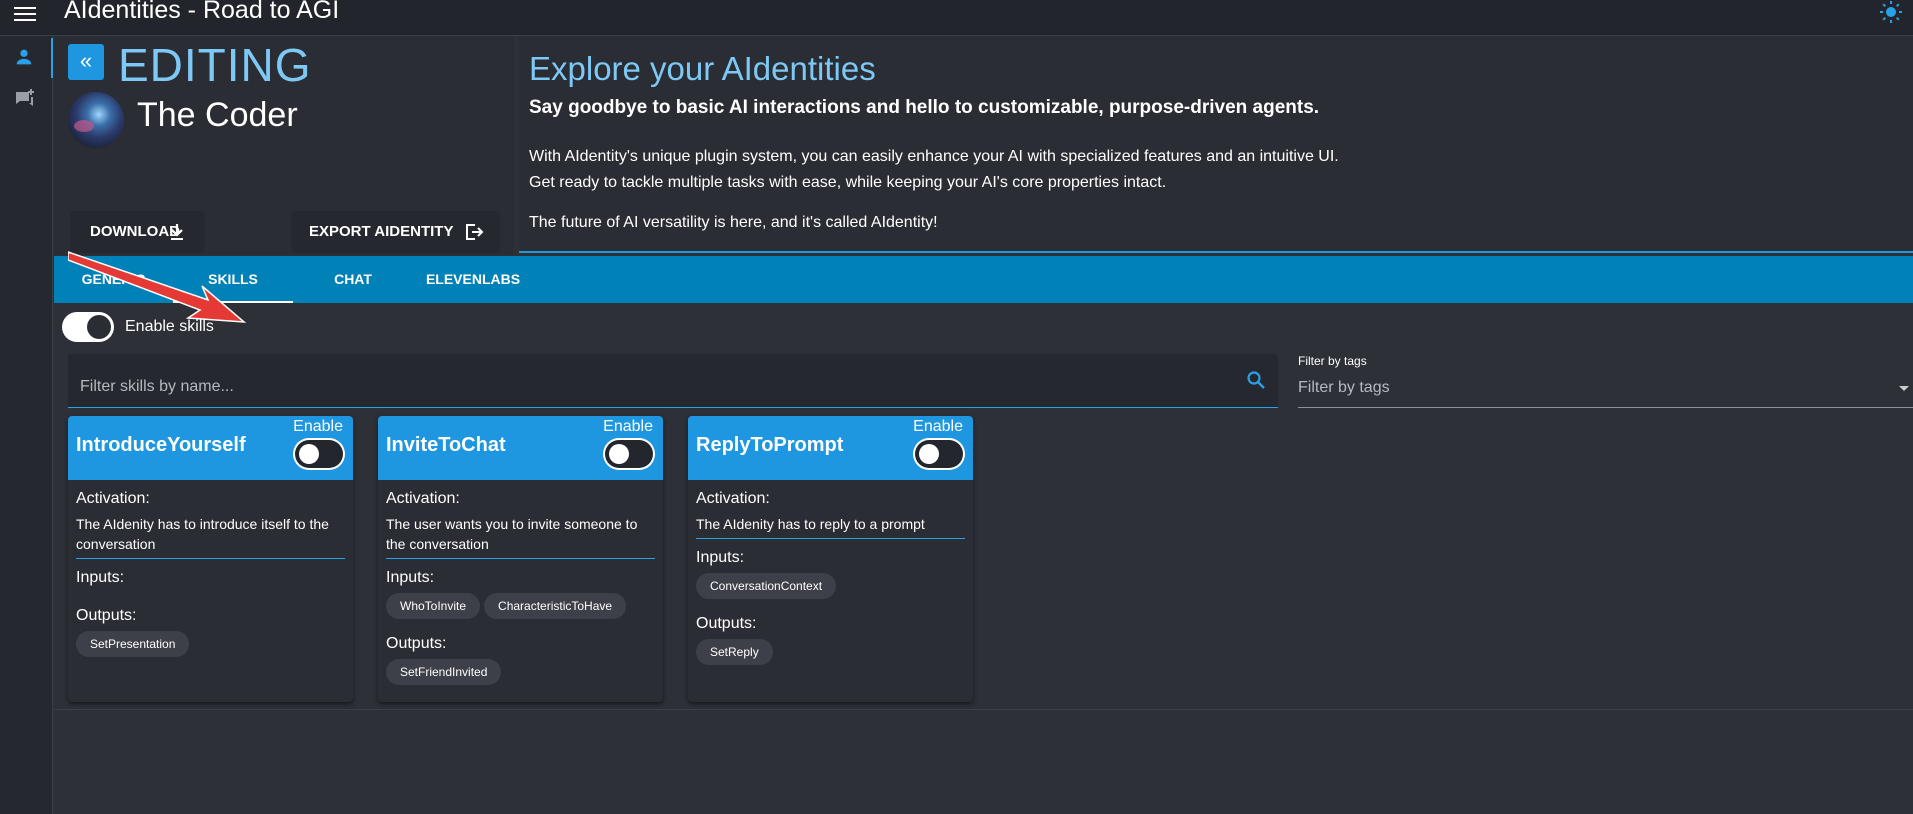 Image resolution: width=1913 pixels, height=814 pixels. Describe the element at coordinates (210, 647) in the screenshot. I see `outputs-list: SetPresentation` at that location.